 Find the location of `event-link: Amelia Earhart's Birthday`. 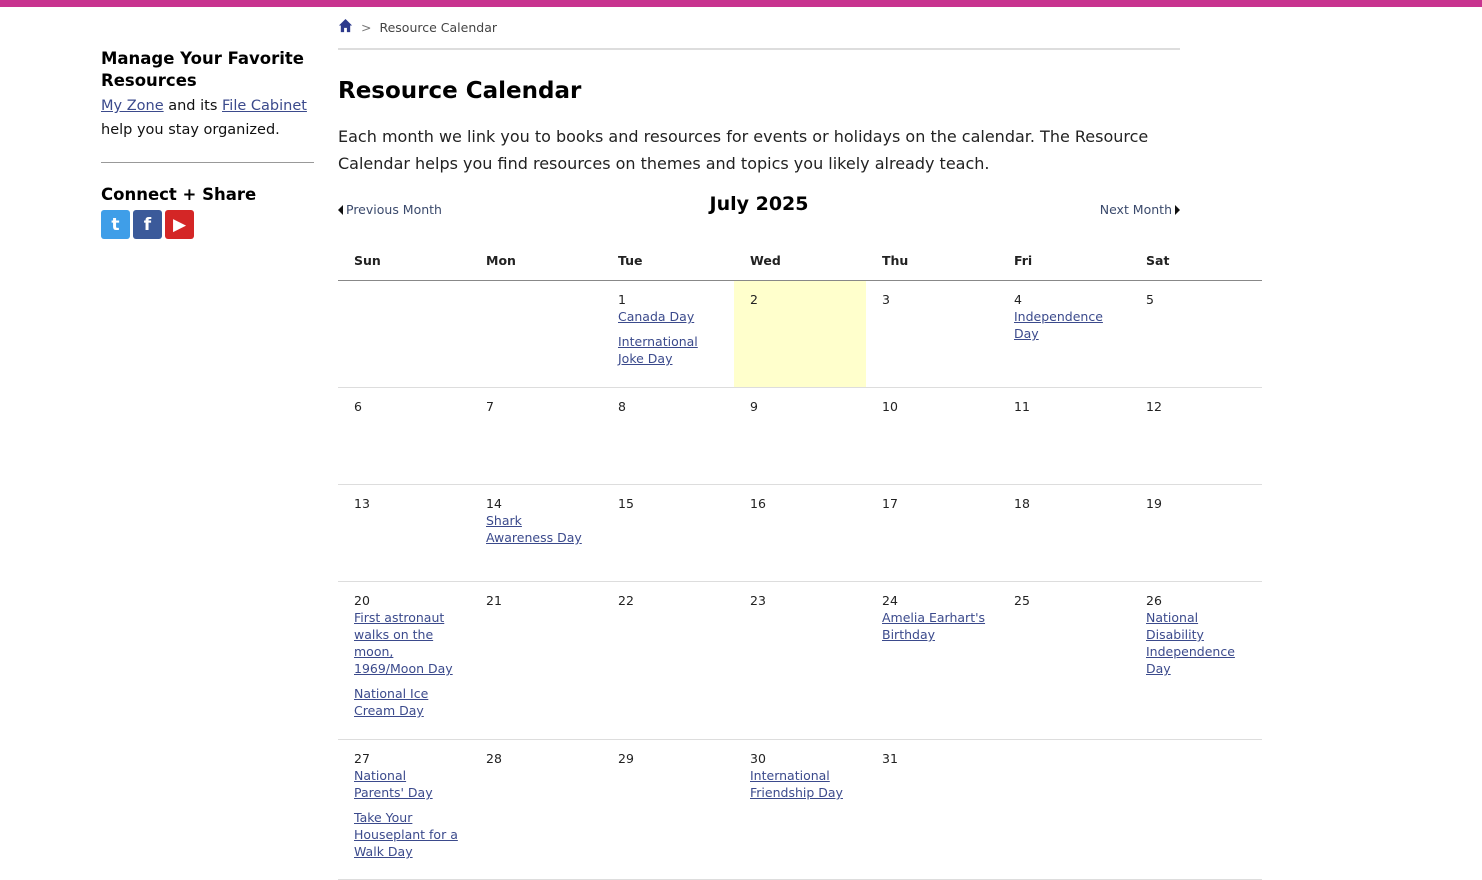

event-link: Amelia Earhart's Birthday is located at coordinates (934, 626).